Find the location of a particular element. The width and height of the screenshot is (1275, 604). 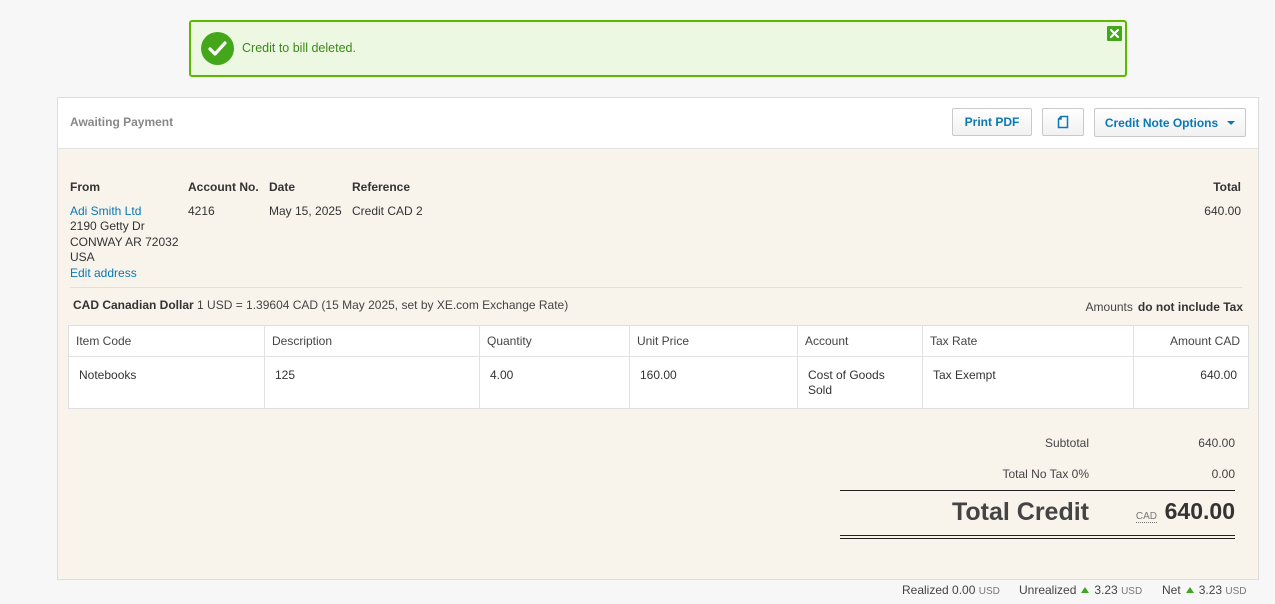

amounts-tax-note: Amounts do not include Tax is located at coordinates (1164, 307).